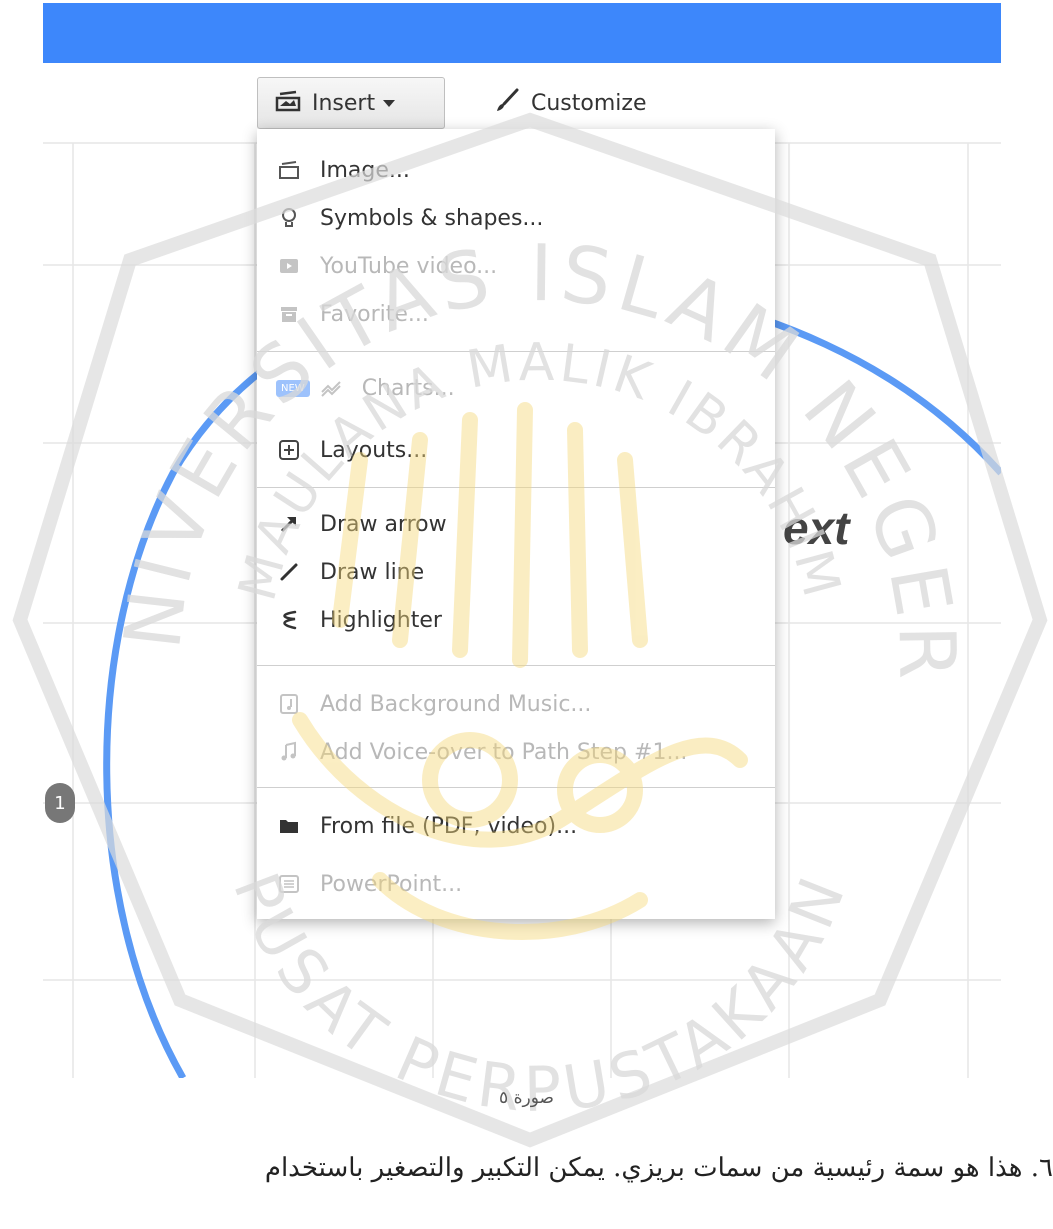  Describe the element at coordinates (289, 620) in the screenshot. I see `highlighter-icon` at that location.